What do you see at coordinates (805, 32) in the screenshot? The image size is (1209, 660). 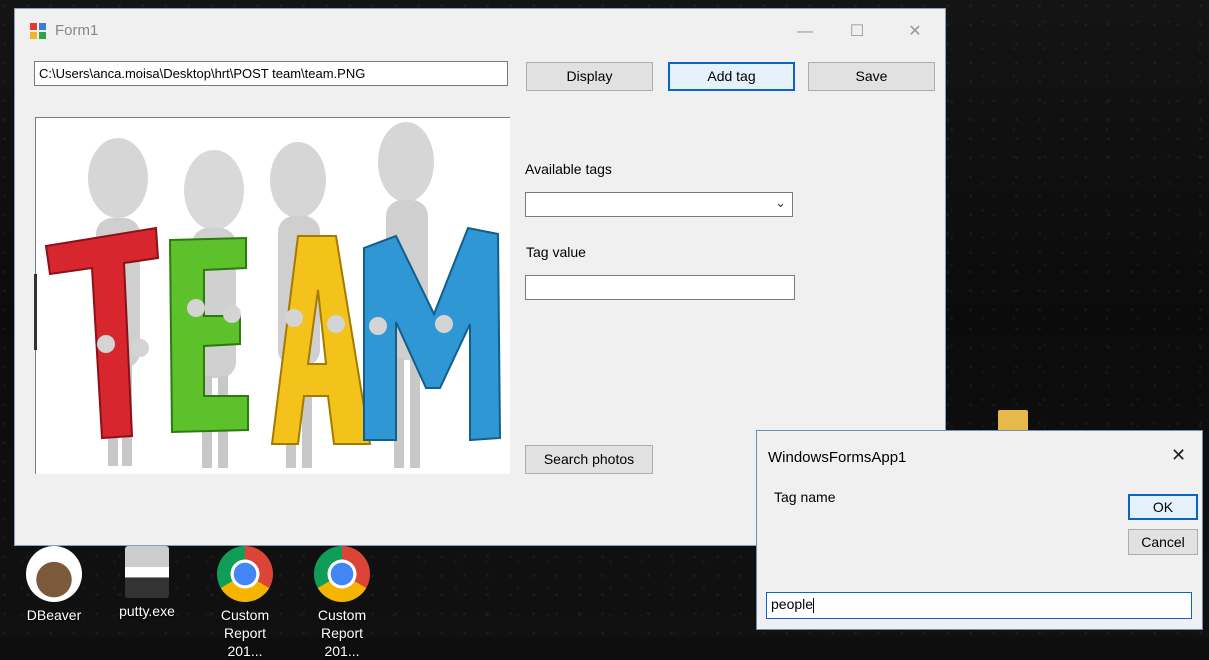 I see `minimize-button: —` at bounding box center [805, 32].